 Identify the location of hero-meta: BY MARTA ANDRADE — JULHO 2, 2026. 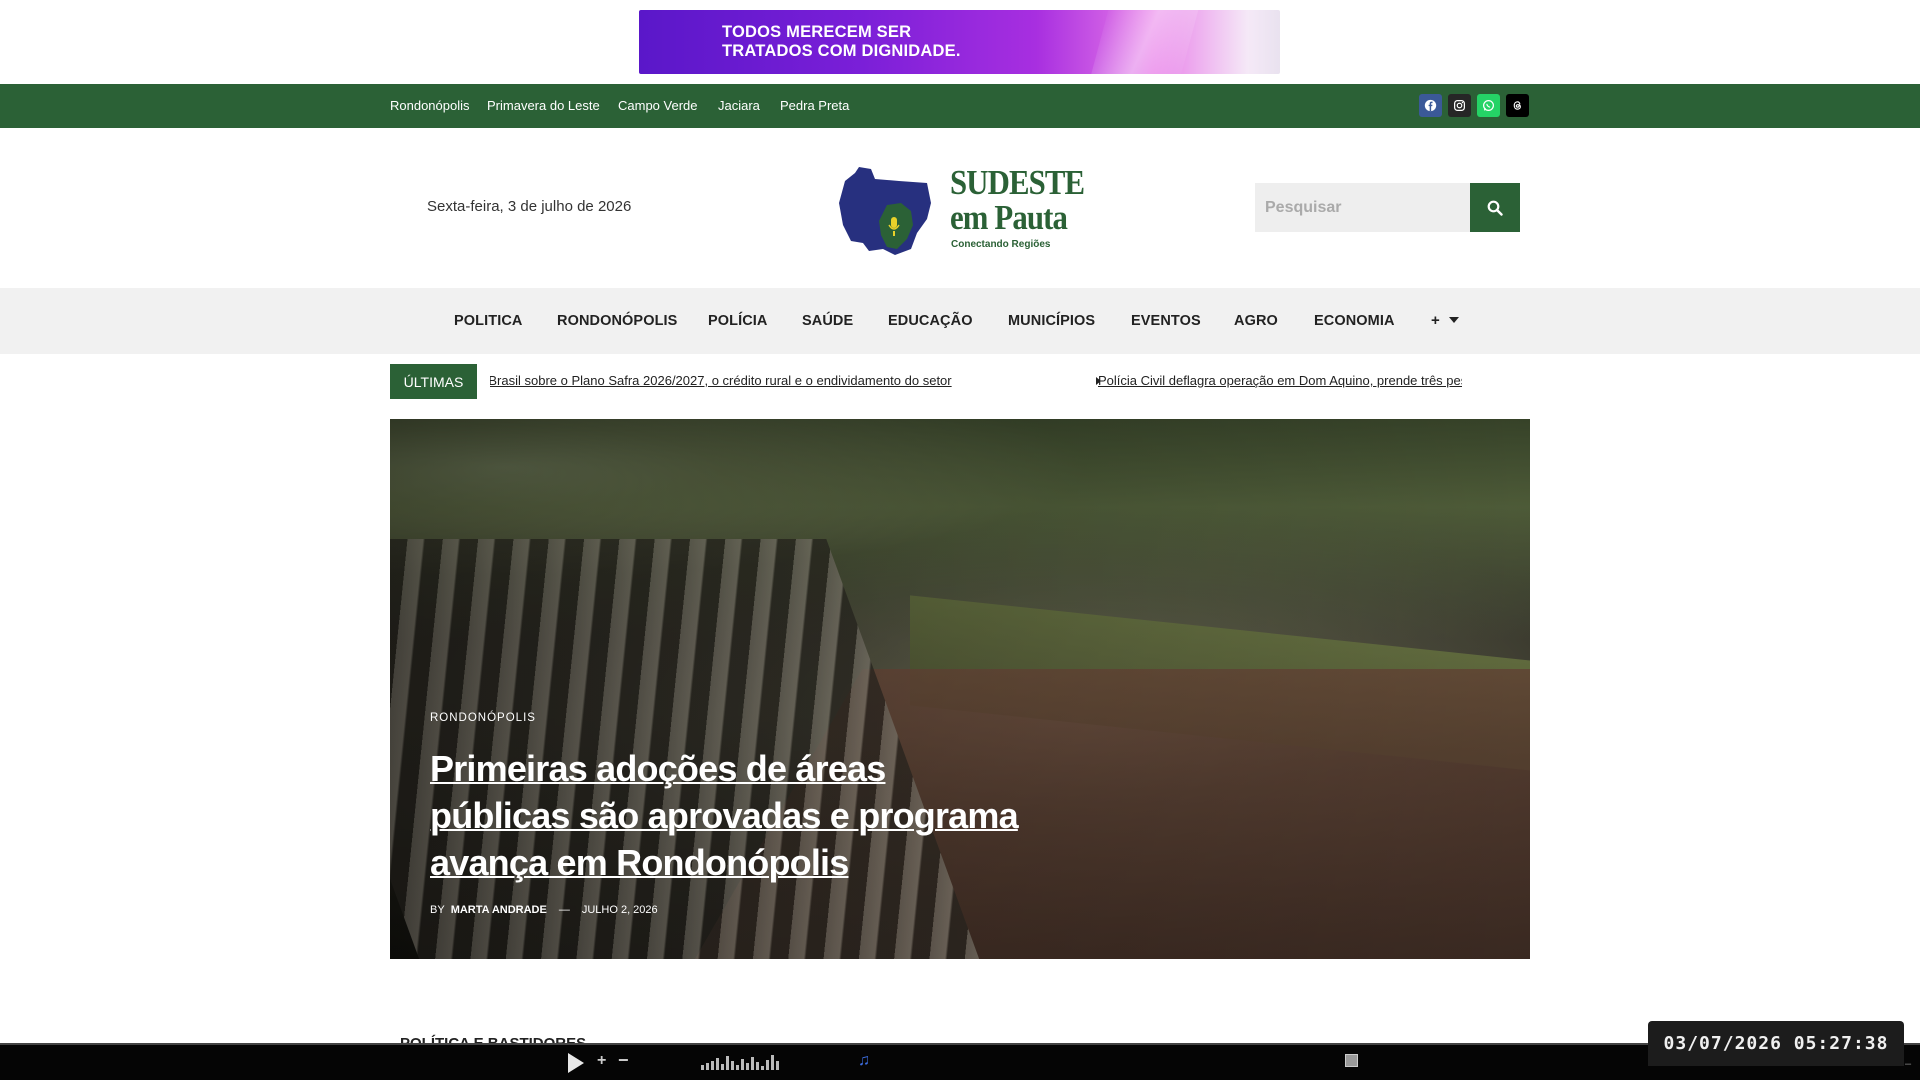
(544, 910).